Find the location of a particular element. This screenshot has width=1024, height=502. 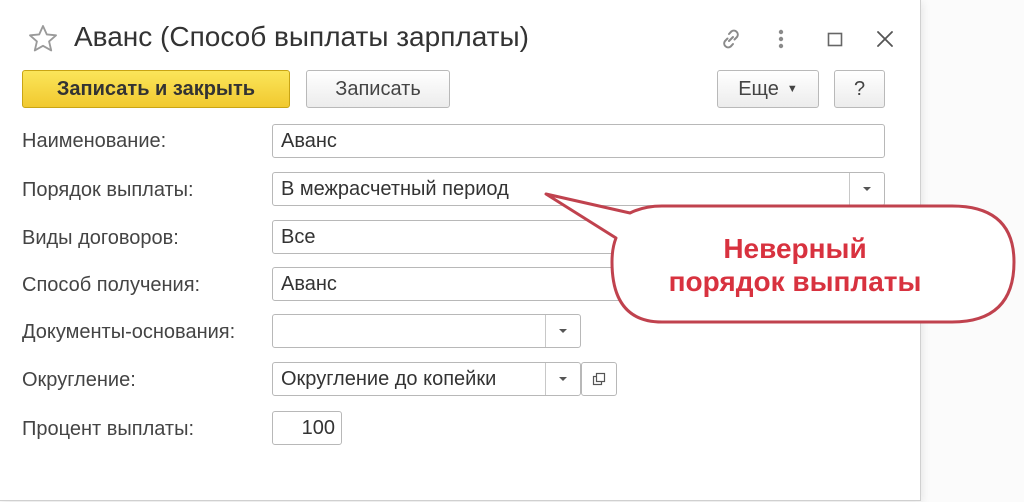

payment-percent-input: 100 is located at coordinates (307, 428).